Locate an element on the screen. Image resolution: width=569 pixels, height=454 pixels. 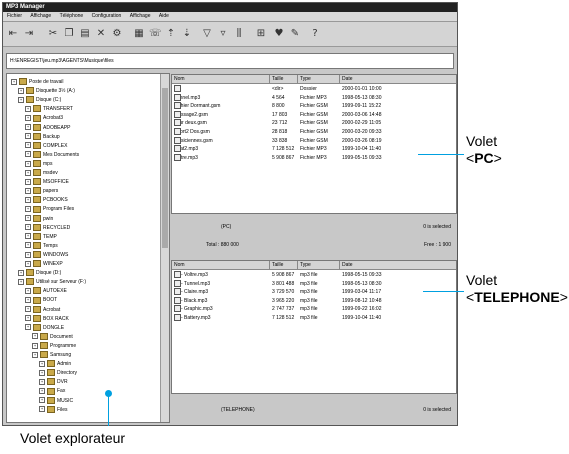
tree-node: + Poste de travail is located at coordinates (37, 82).